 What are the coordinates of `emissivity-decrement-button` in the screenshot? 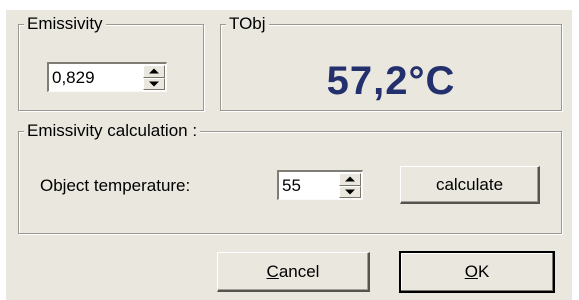 It's located at (154, 83).